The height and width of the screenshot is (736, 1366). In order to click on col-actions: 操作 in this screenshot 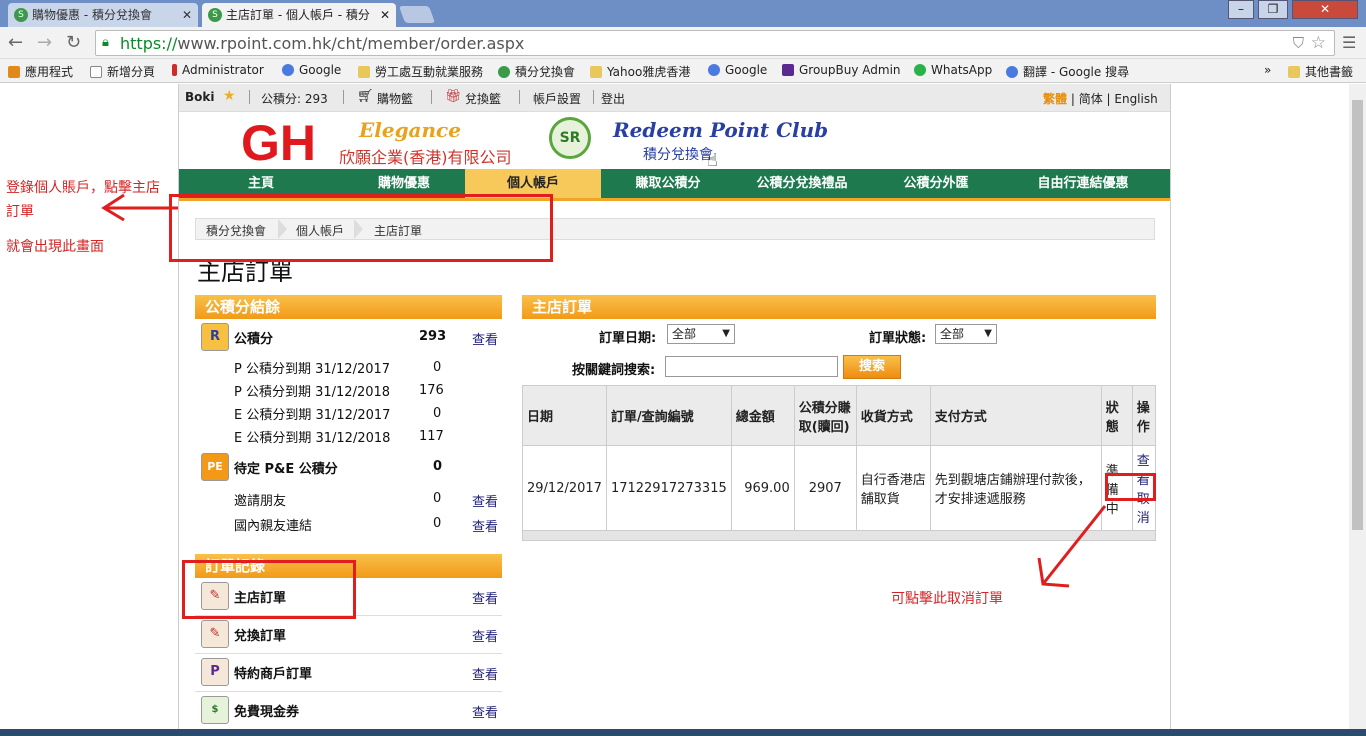, I will do `click(1144, 415)`.